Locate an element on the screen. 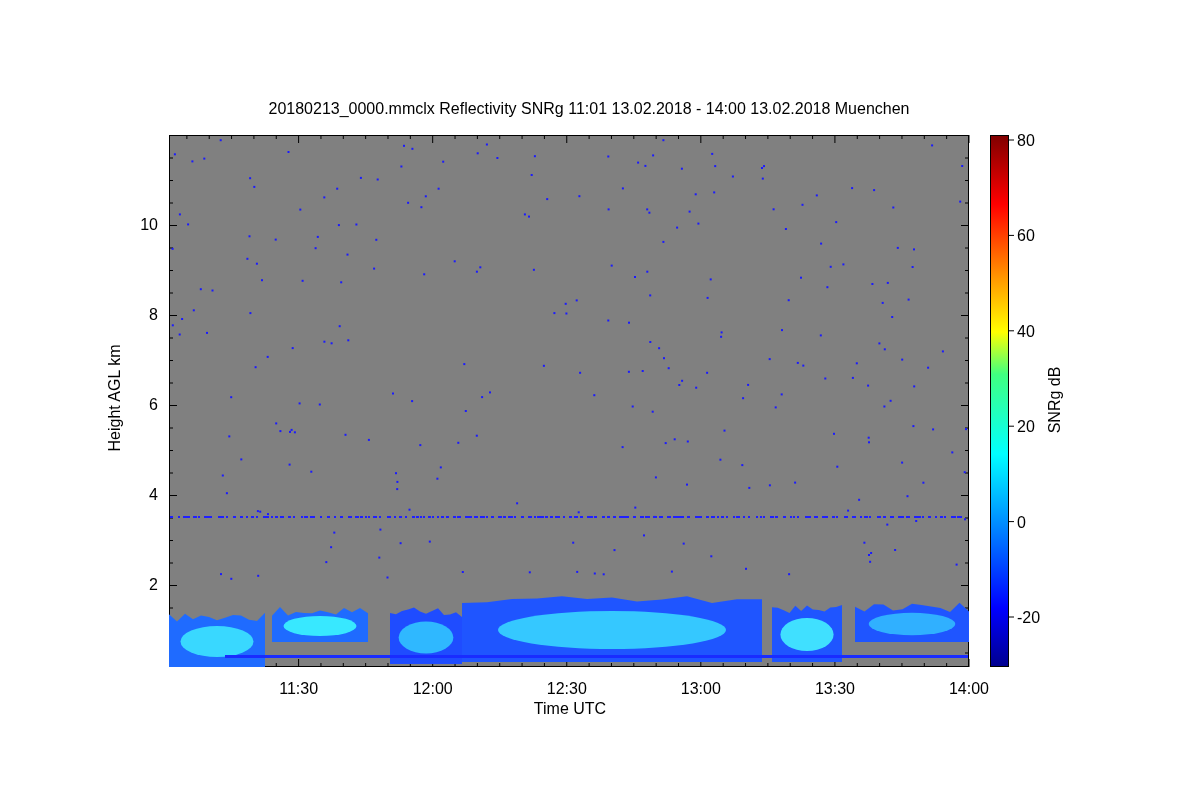 The image size is (1200, 800). tick-label: 12:00 is located at coordinates (432, 688).